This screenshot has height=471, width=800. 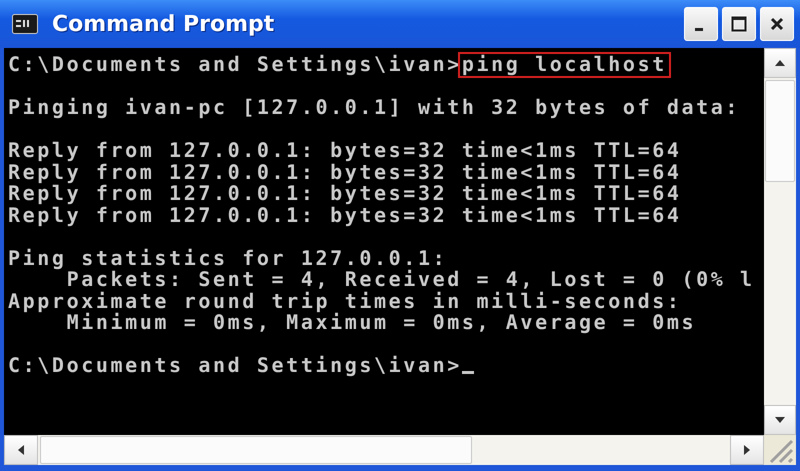 What do you see at coordinates (564, 65) in the screenshot?
I see `command-text: ping localhost` at bounding box center [564, 65].